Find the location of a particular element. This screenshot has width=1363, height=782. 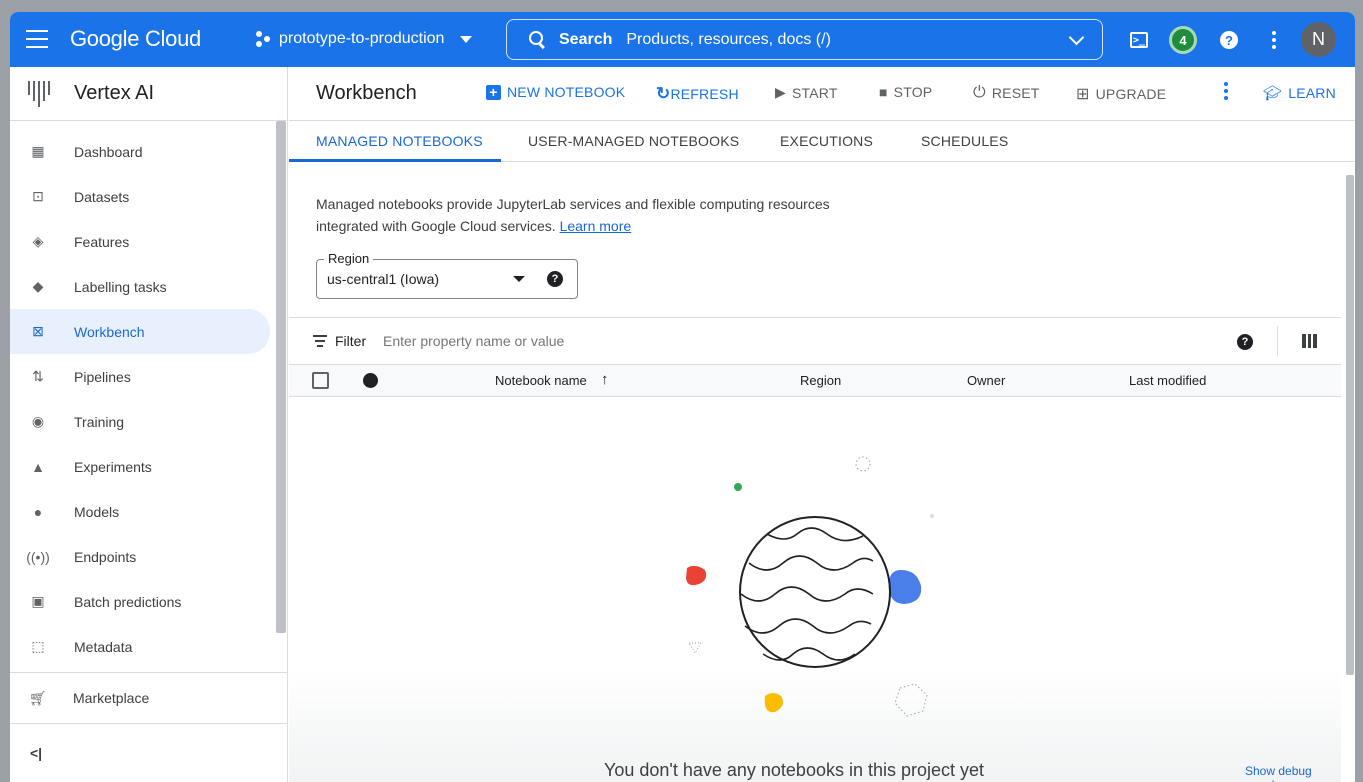

new-notebook-button: + NEW NOTEBOOK is located at coordinates (555, 92).